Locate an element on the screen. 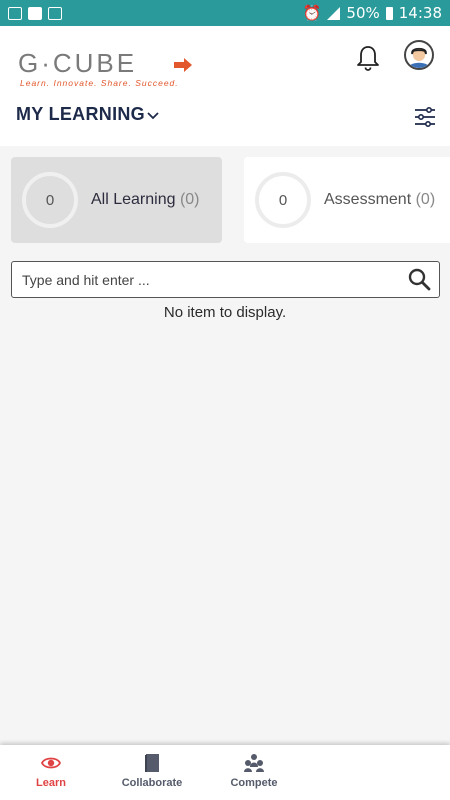 This screenshot has width=450, height=800. tab-label: All Learning (0) is located at coordinates (145, 200).